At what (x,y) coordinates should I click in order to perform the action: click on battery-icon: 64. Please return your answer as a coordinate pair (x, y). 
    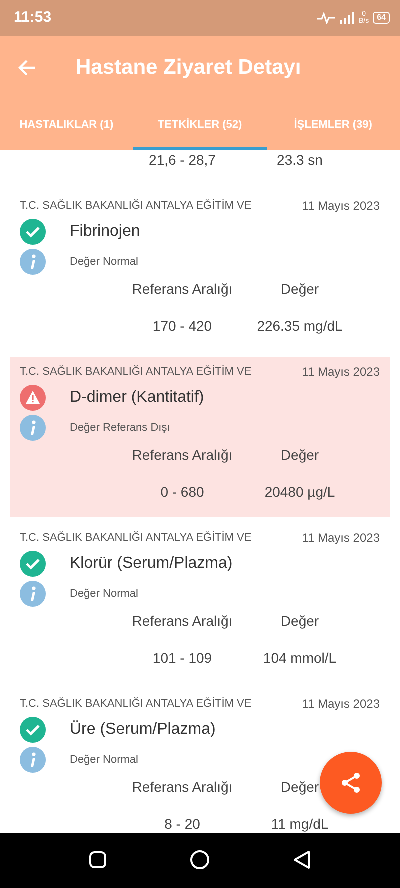
    Looking at the image, I should click on (381, 18).